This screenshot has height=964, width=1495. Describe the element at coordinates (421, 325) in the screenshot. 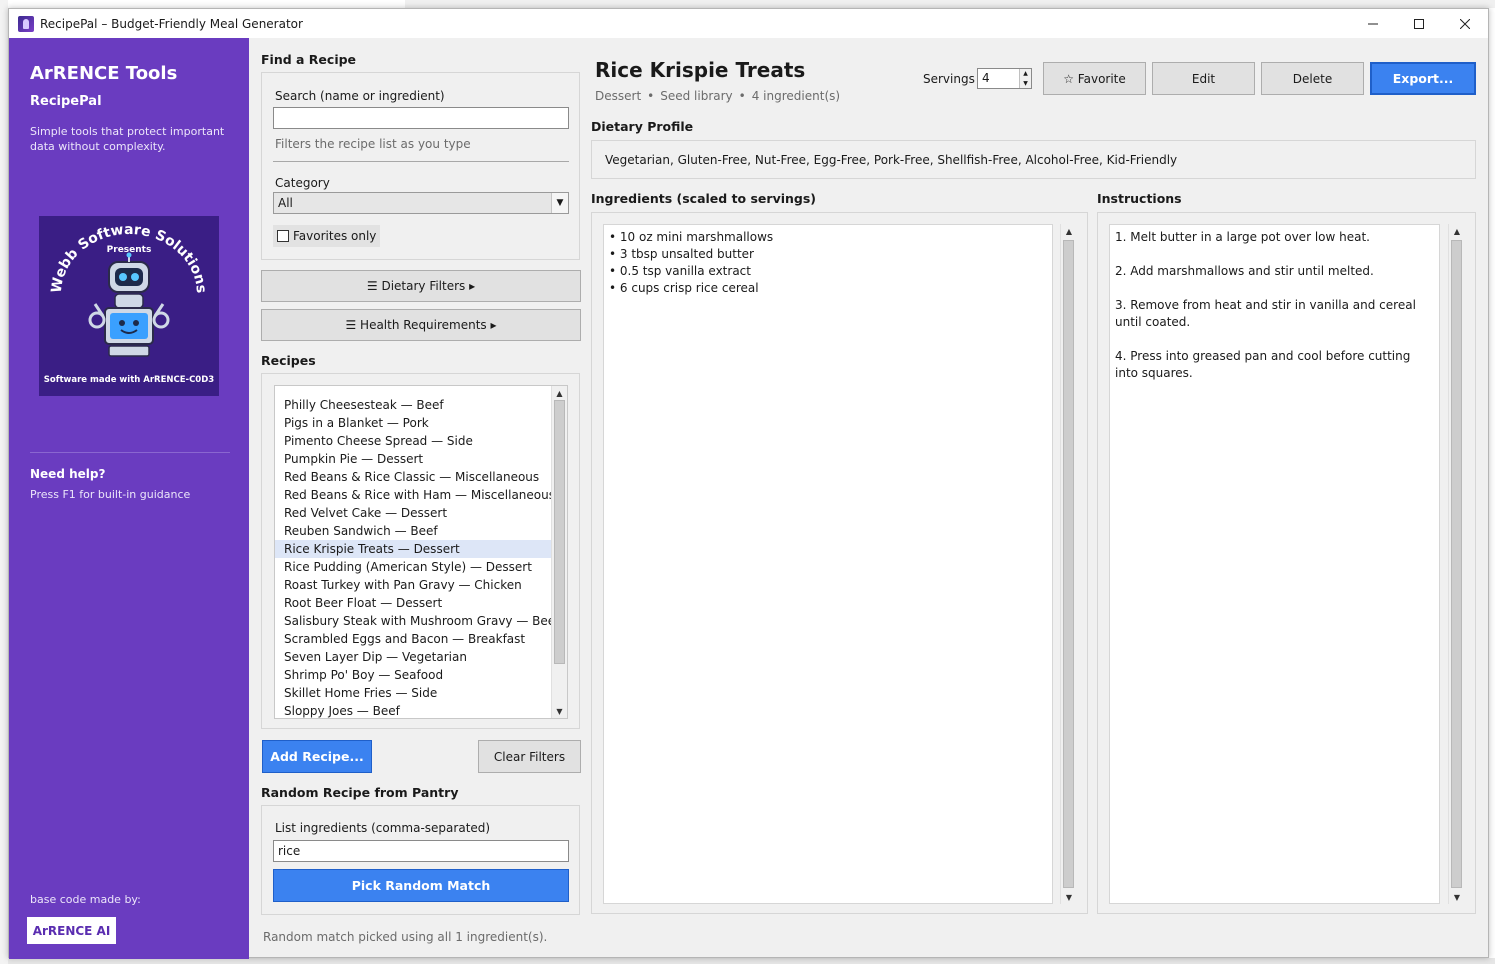

I see `health-requirements-button: ☰ Health Requirements ▸` at that location.